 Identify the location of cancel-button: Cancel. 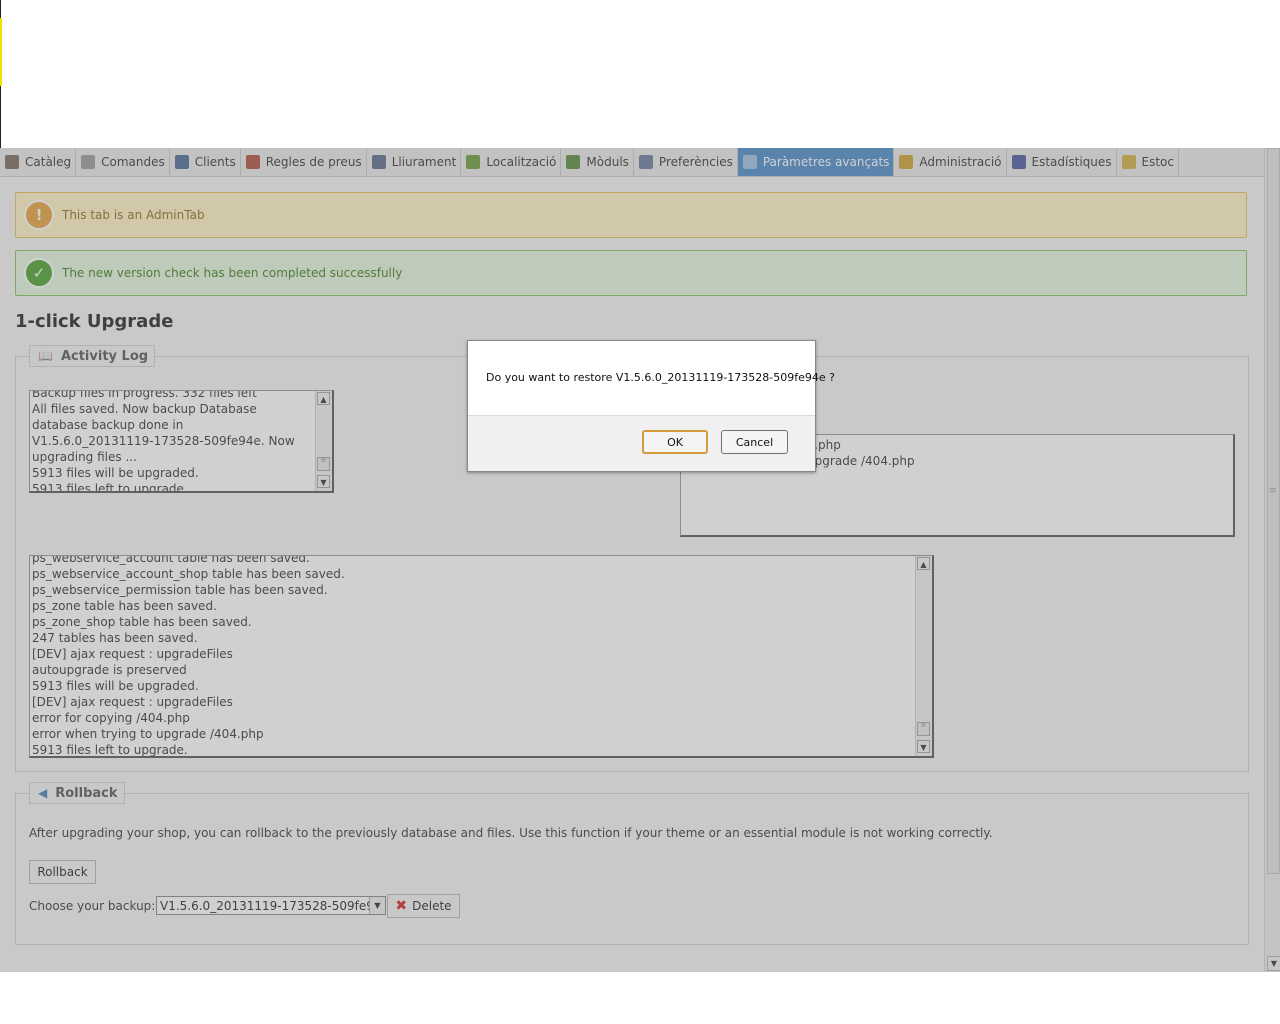
(754, 442).